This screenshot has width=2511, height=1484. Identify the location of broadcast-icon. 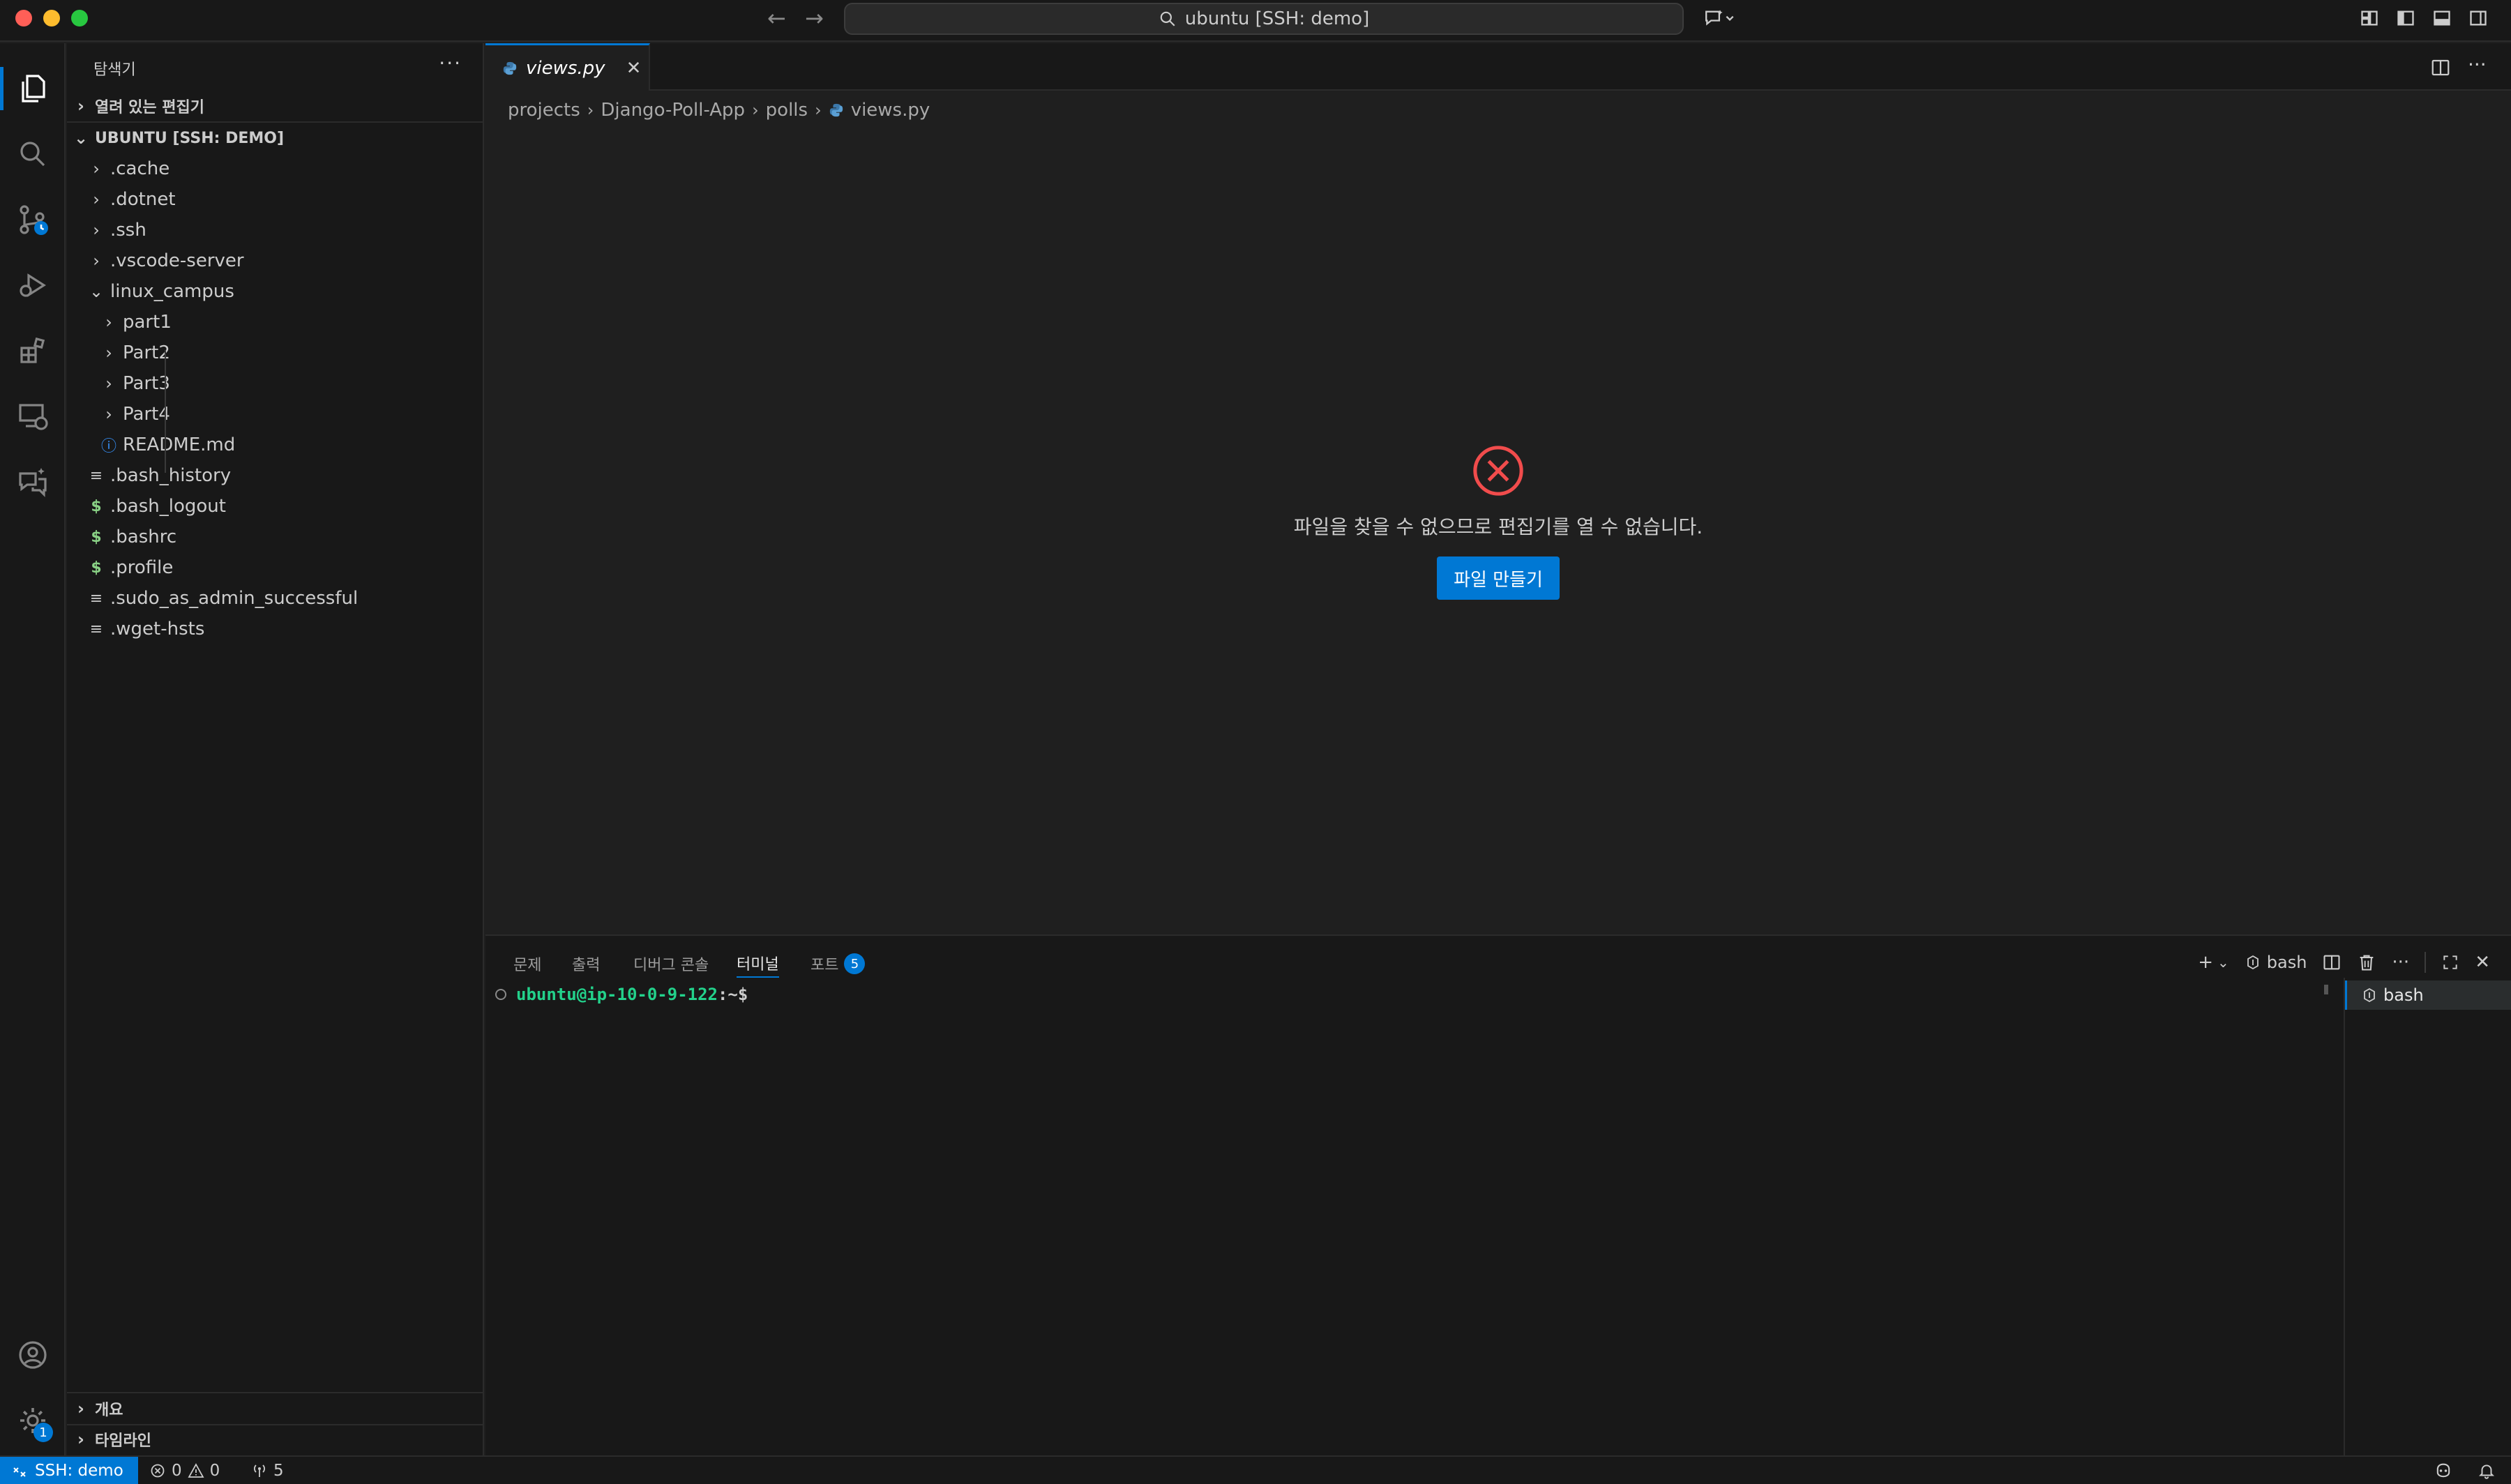
(259, 1470).